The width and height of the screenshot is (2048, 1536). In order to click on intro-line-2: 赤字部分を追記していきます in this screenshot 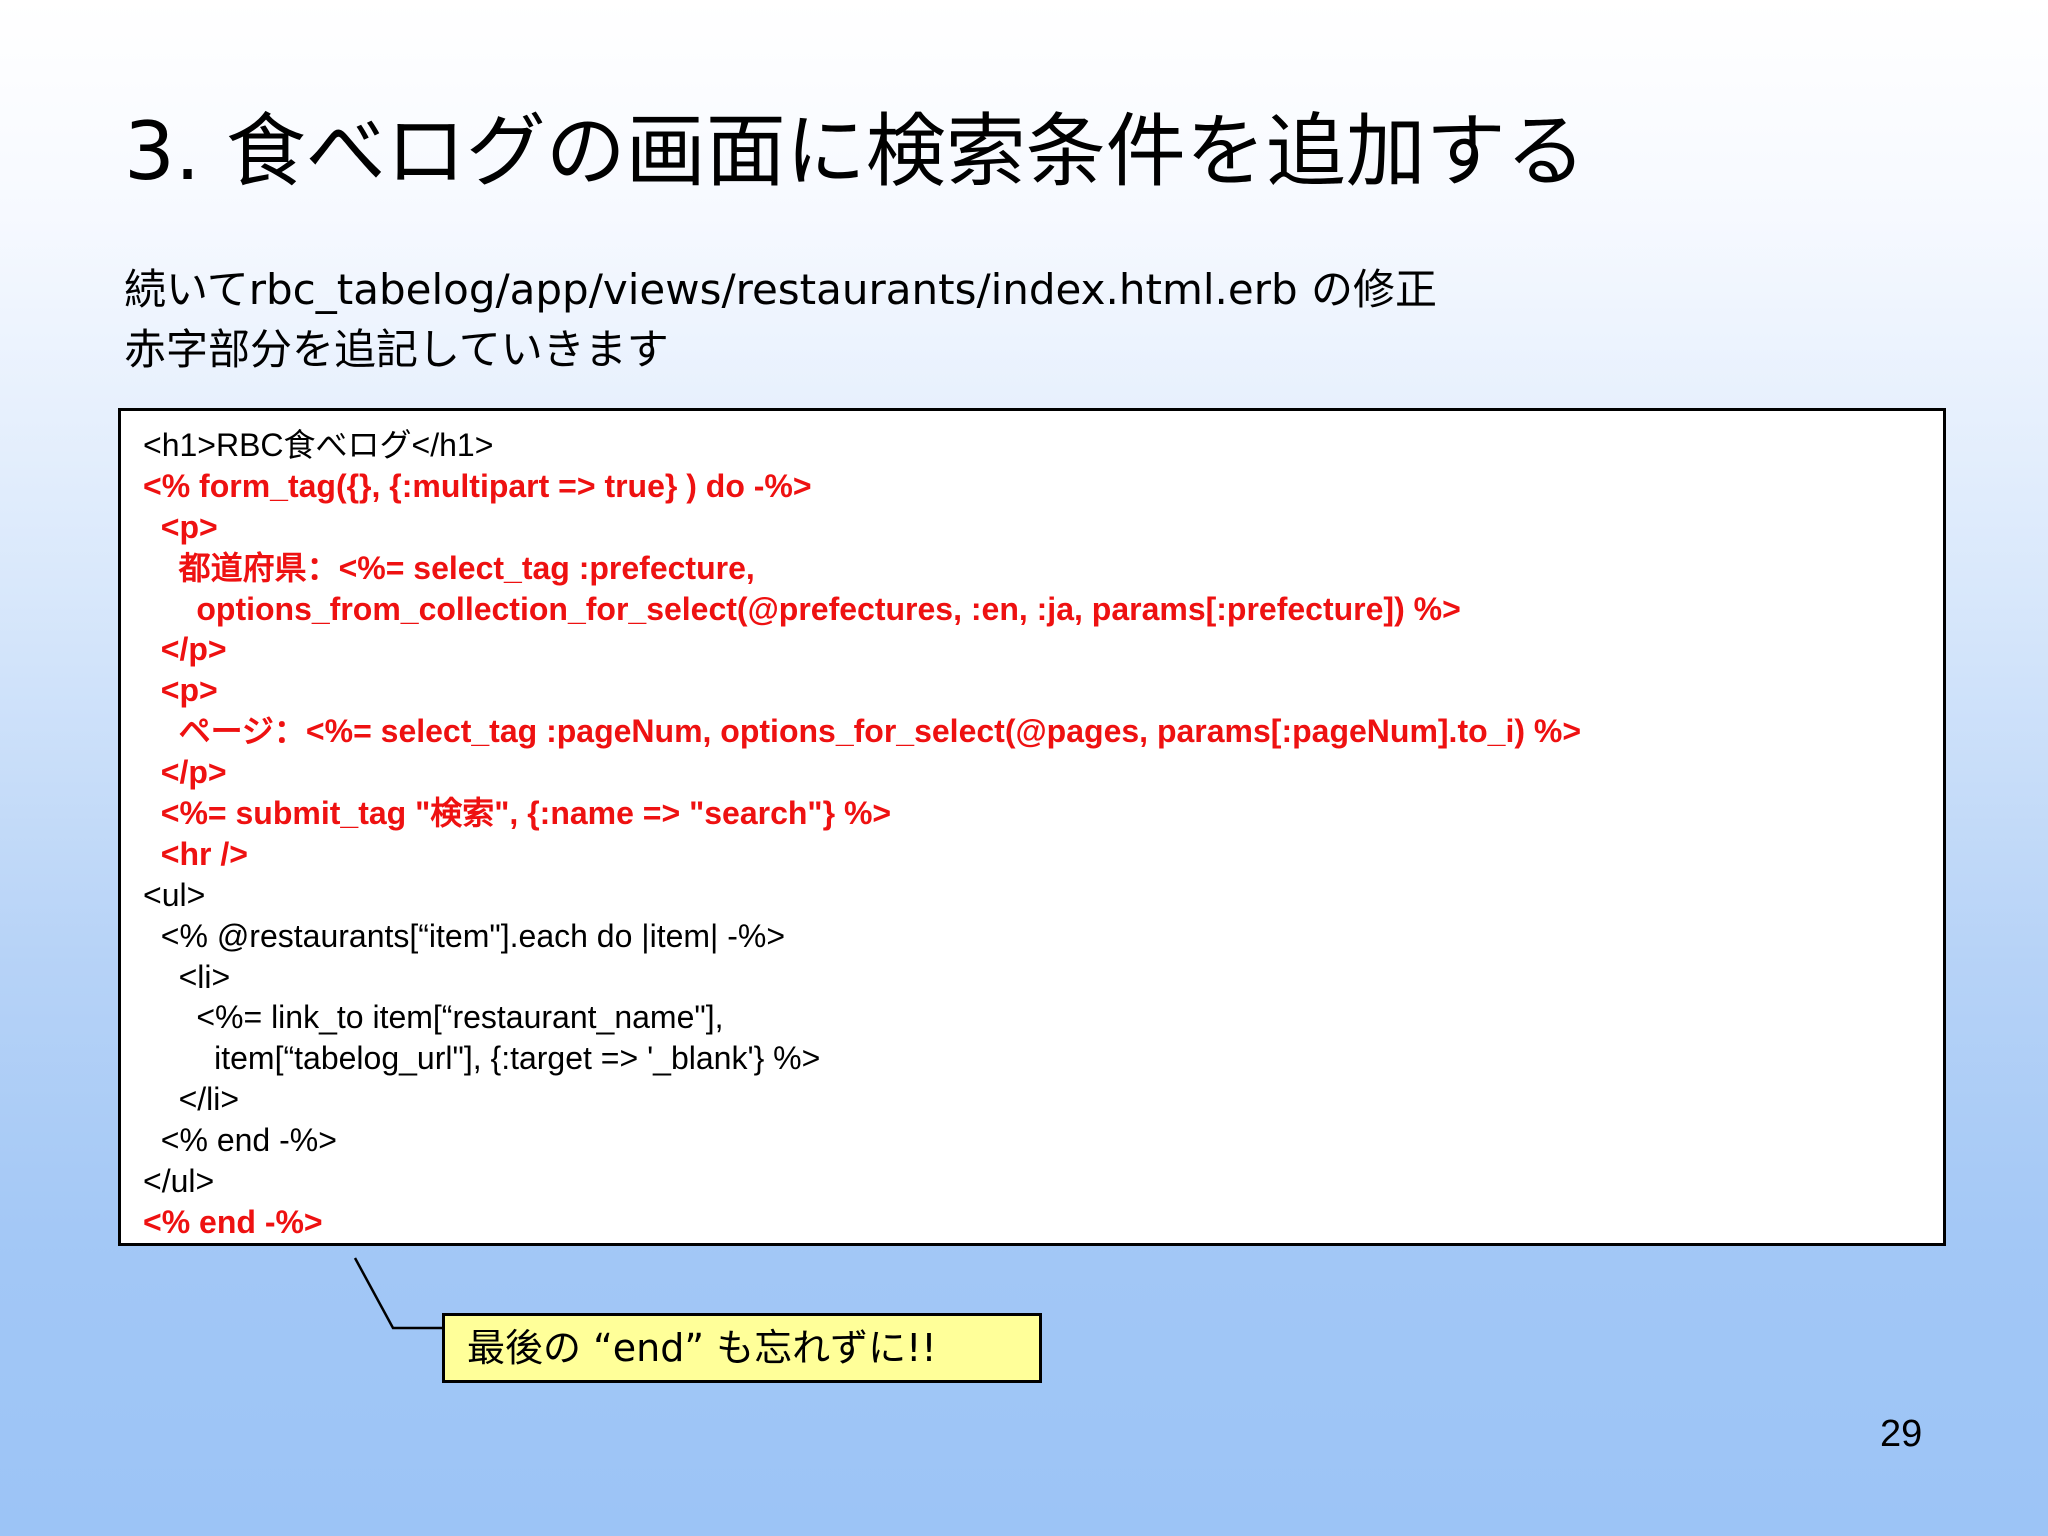, I will do `click(396, 349)`.